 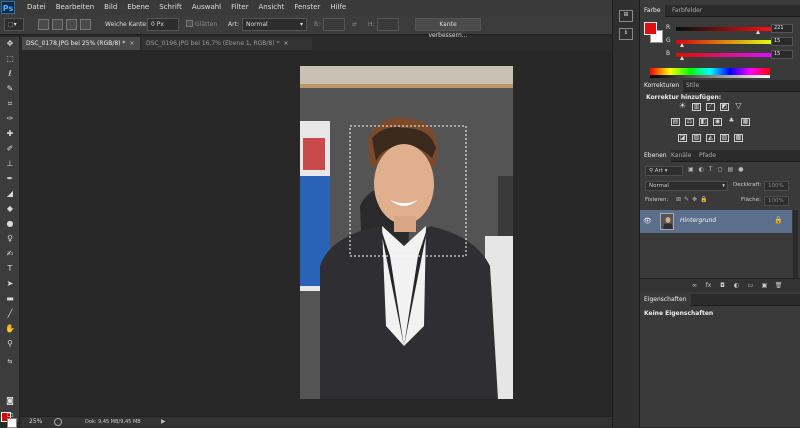 I want to click on menu-item-filter: Filter, so click(x=239, y=7).